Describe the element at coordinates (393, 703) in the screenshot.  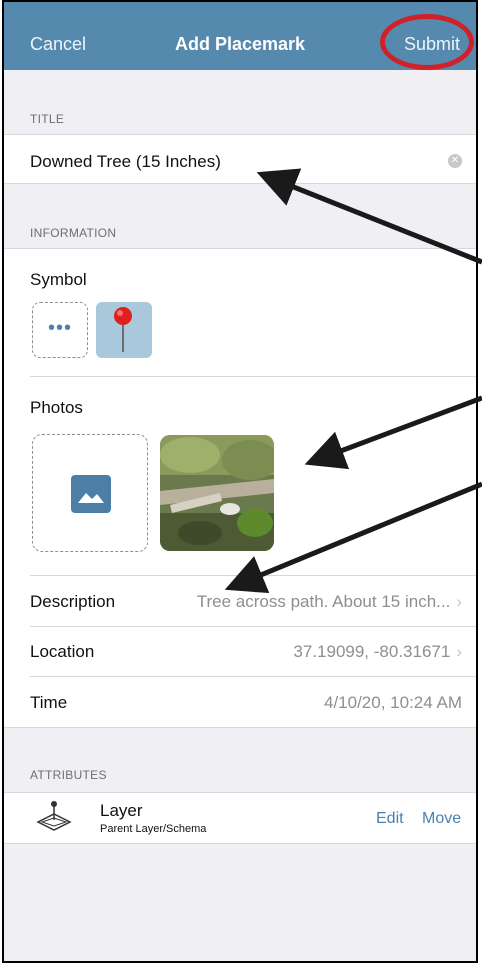
I see `time-value: 4/10/20, 10:24 AM` at that location.